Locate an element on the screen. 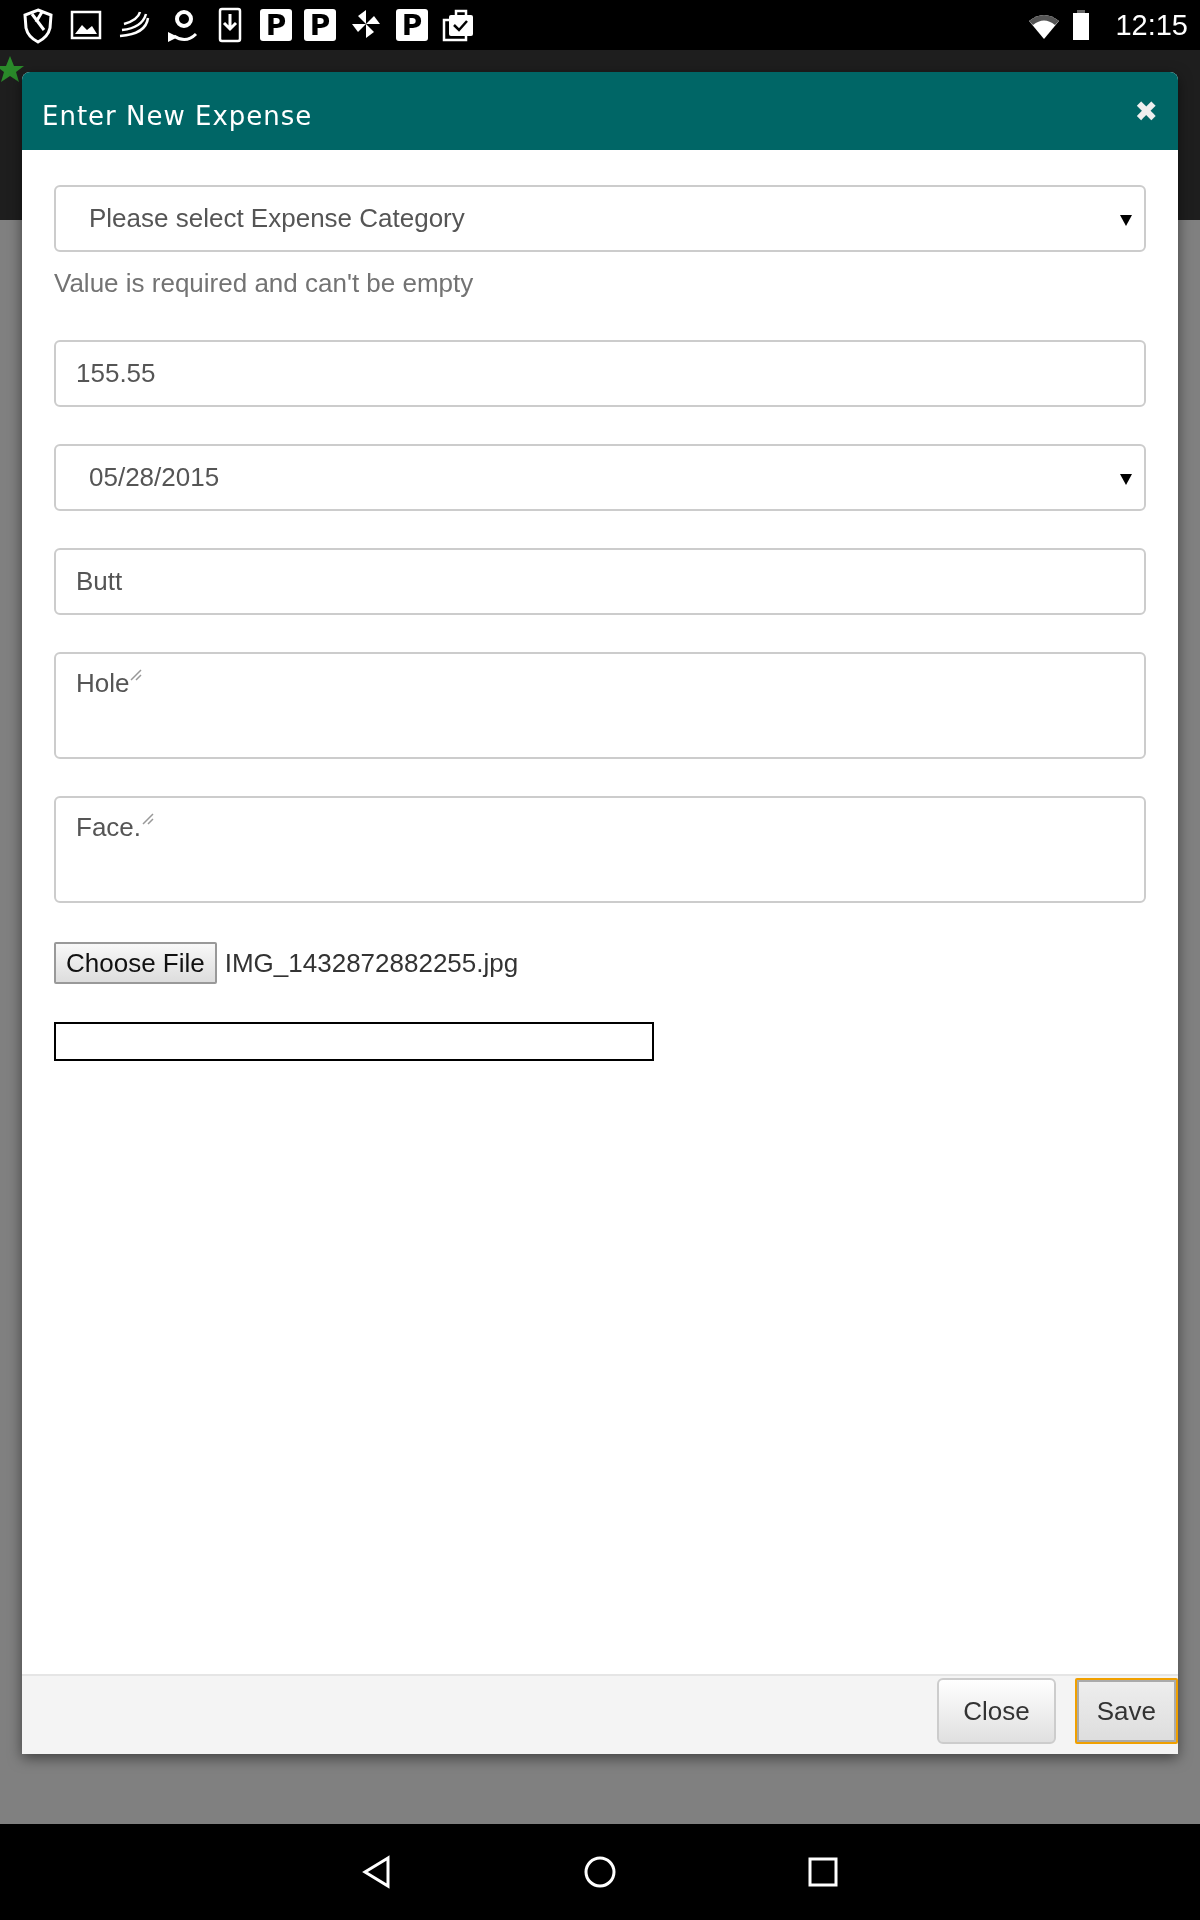 The height and width of the screenshot is (1920, 1200). file-name: IMG_1432872882255.jpg is located at coordinates (371, 963).